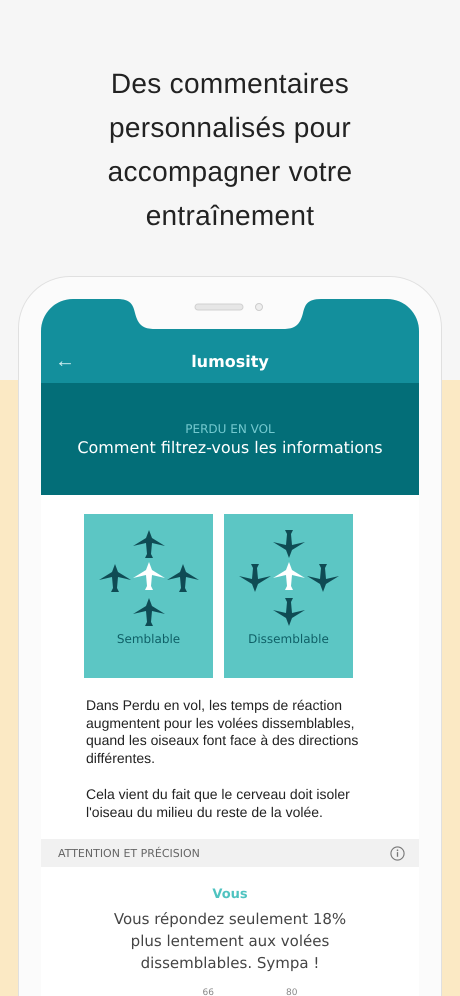  I want to click on scale-label: 80, so click(292, 992).